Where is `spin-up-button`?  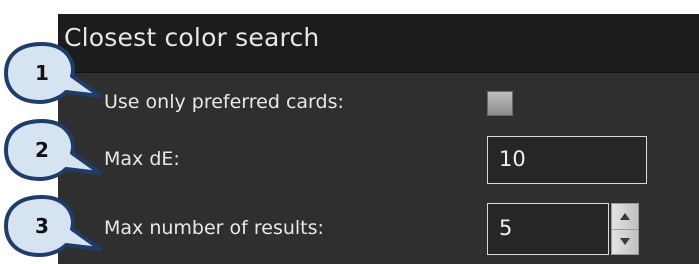 spin-up-button is located at coordinates (625, 217).